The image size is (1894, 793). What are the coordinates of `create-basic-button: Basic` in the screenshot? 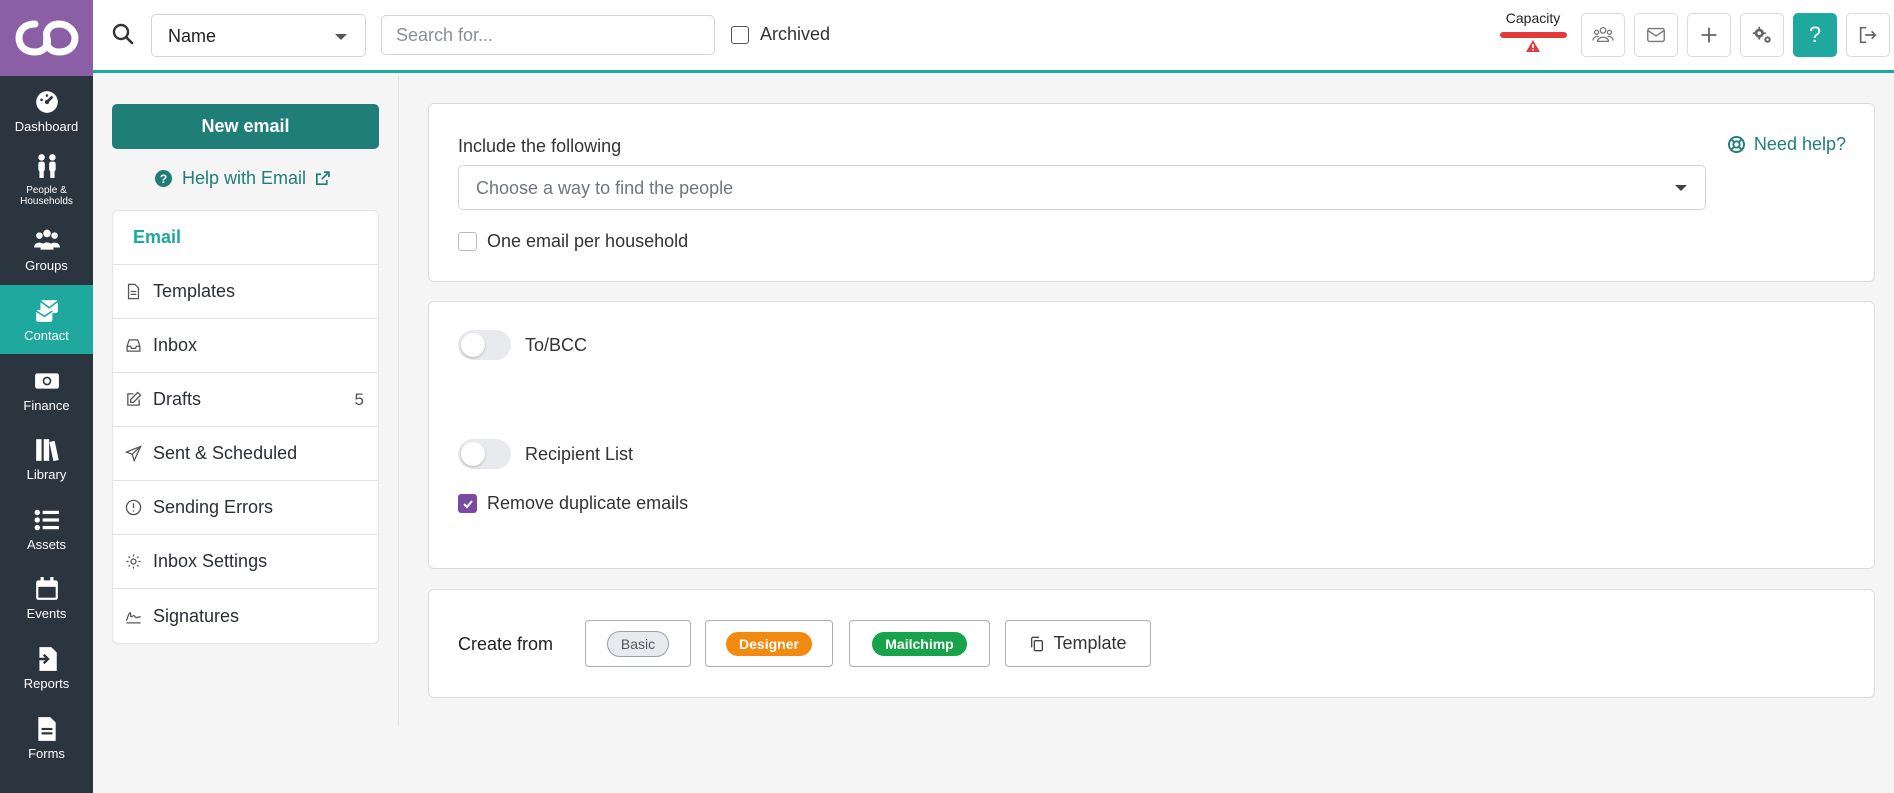 It's located at (638, 643).